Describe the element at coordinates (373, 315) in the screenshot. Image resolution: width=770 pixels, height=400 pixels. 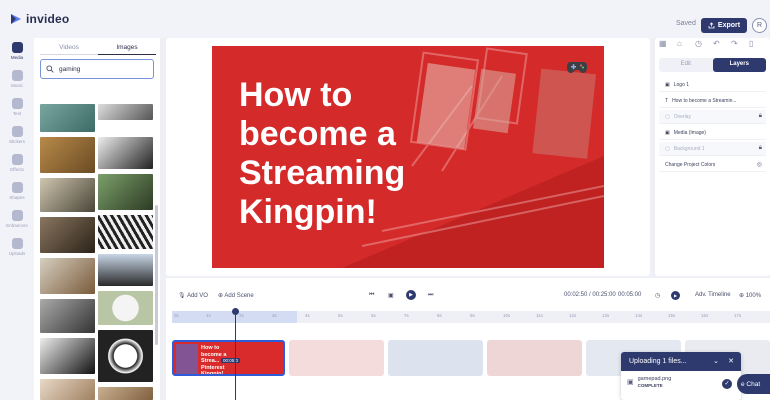
I see `tick-label: 6s` at that location.